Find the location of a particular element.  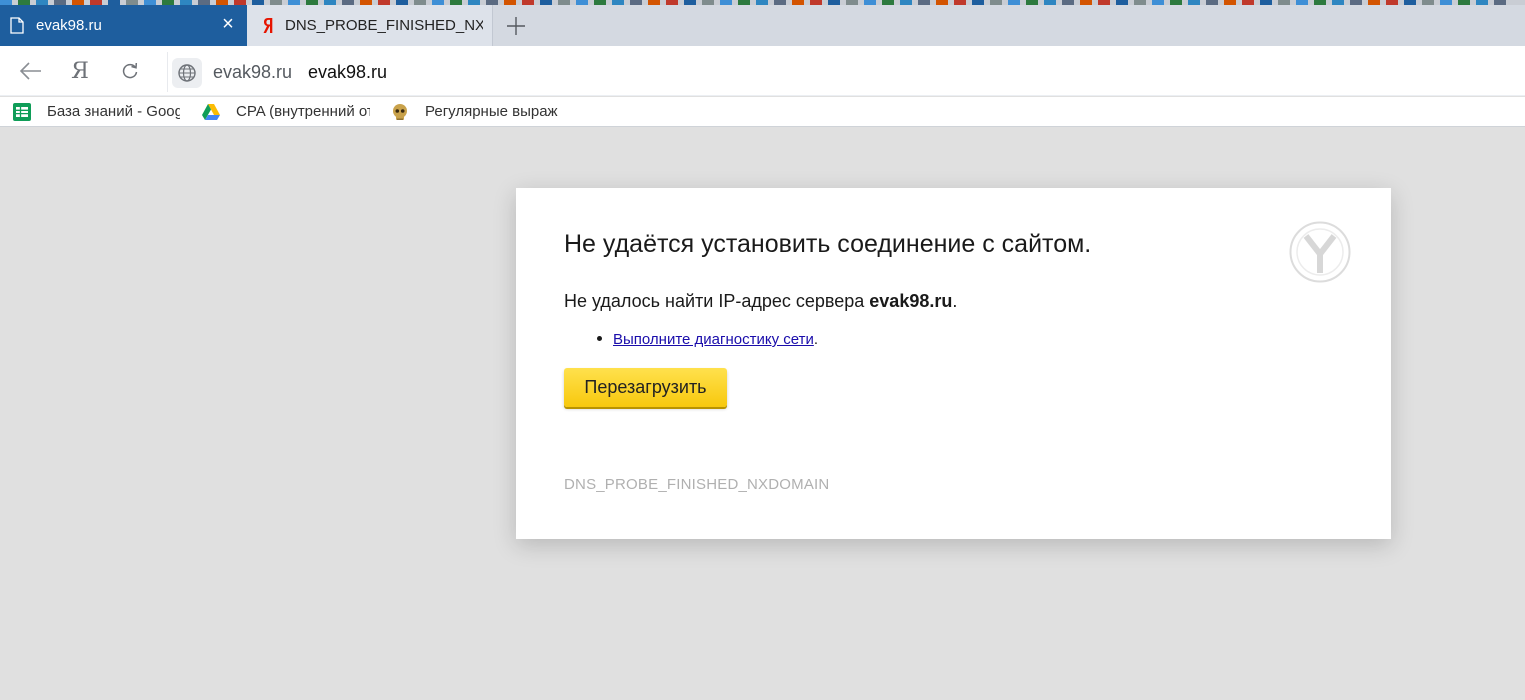

suggestion-list-item: Выполните диагностику сети. is located at coordinates (707, 339).